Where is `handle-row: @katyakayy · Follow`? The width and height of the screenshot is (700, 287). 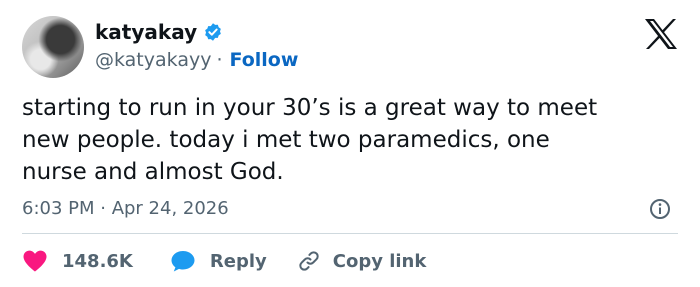
handle-row: @katyakayy · Follow is located at coordinates (196, 60).